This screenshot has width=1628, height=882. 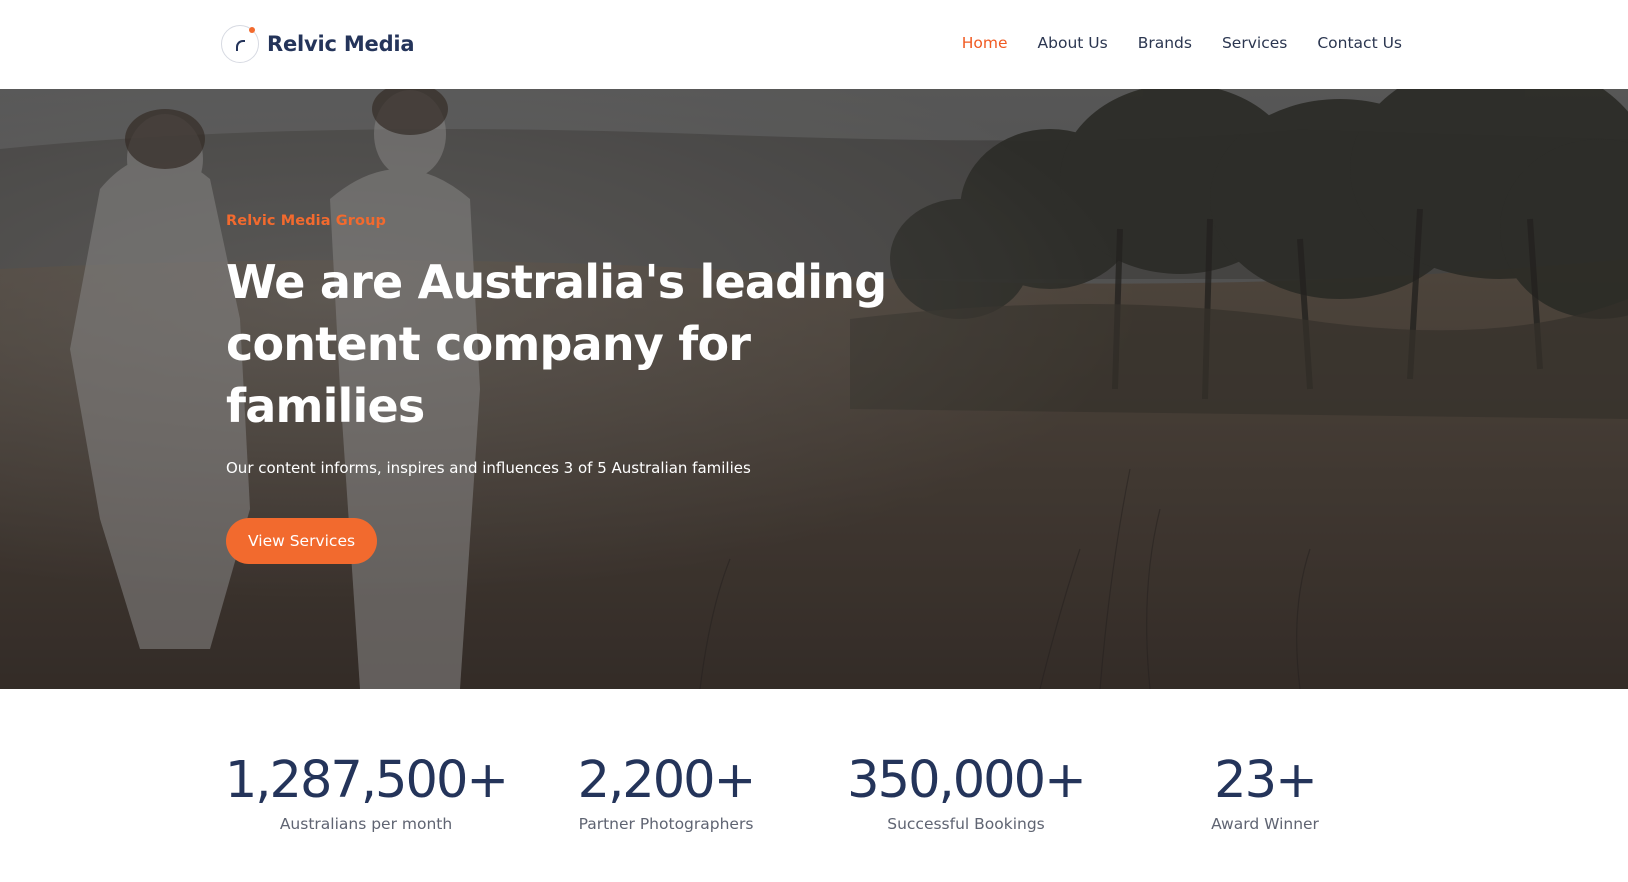 What do you see at coordinates (967, 780) in the screenshot?
I see `stat-value: 350,000+` at bounding box center [967, 780].